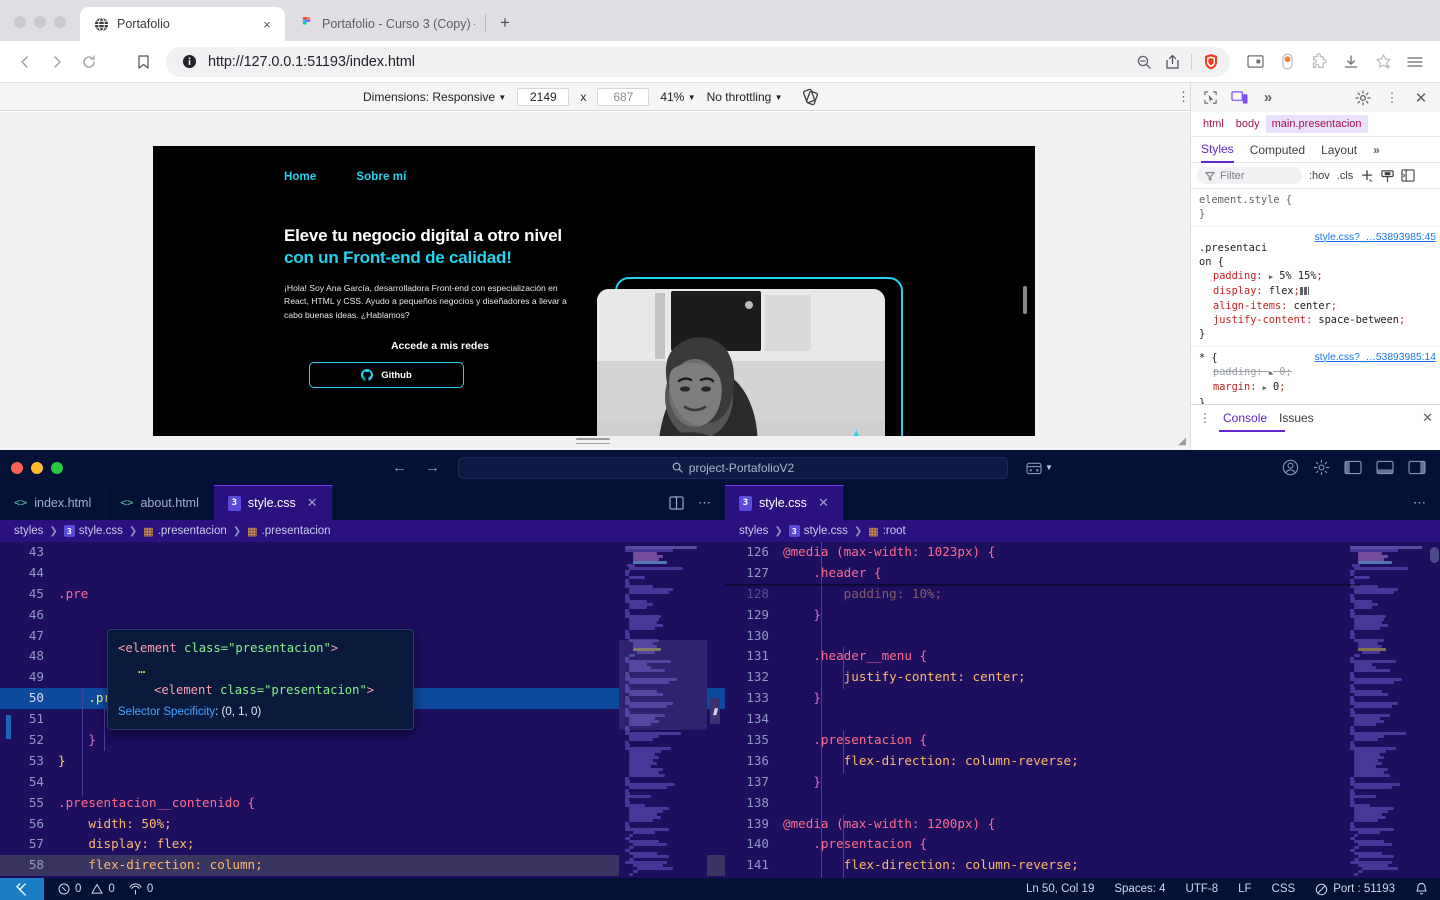 The width and height of the screenshot is (1440, 900). I want to click on tab-computed: Computed, so click(1277, 150).